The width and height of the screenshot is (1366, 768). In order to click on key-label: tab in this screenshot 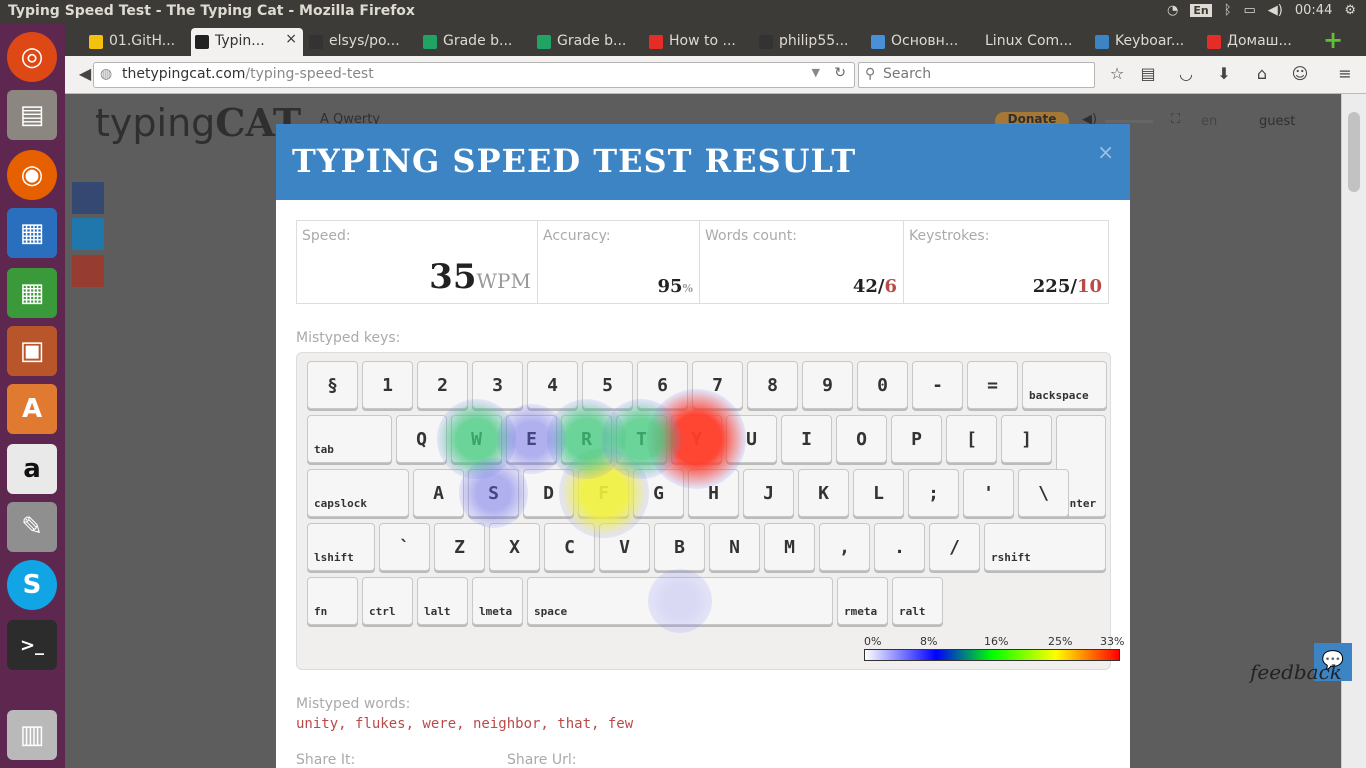, I will do `click(324, 449)`.